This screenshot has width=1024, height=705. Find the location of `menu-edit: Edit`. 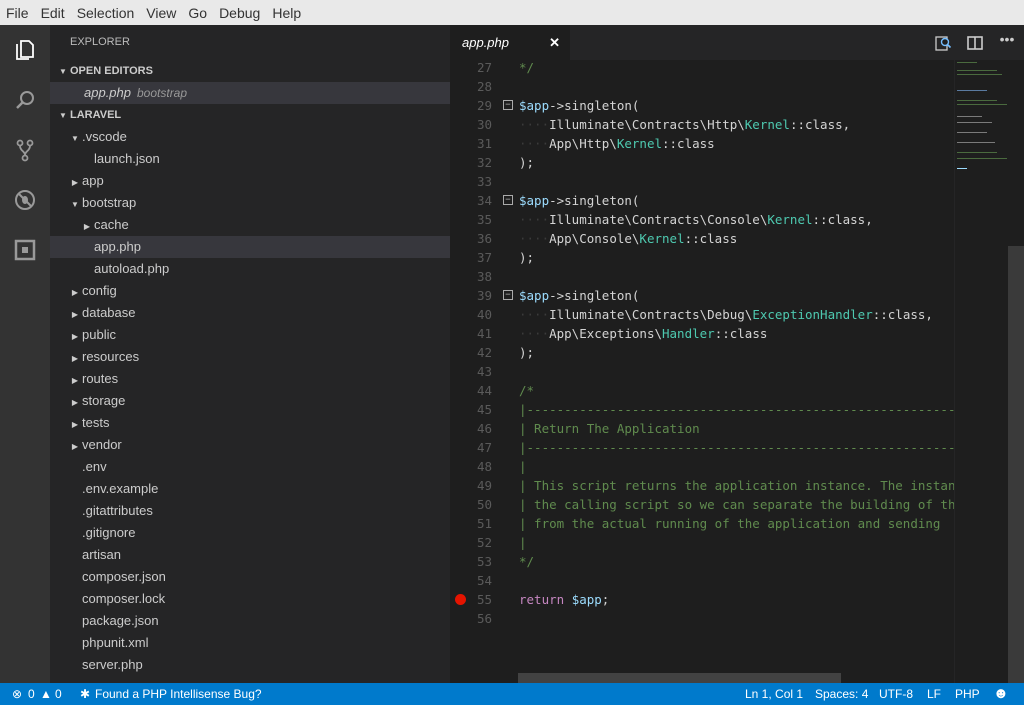

menu-edit: Edit is located at coordinates (53, 13).